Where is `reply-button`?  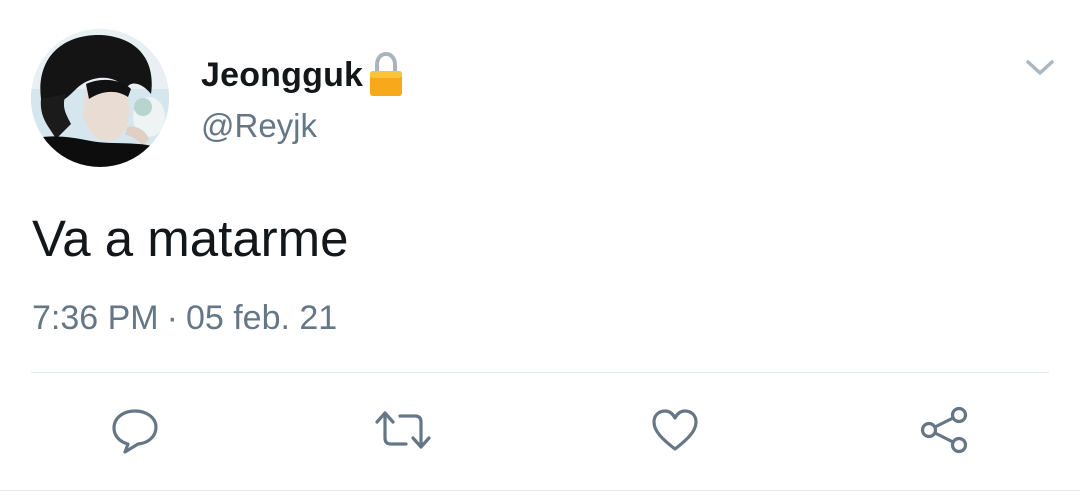
reply-button is located at coordinates (135, 430).